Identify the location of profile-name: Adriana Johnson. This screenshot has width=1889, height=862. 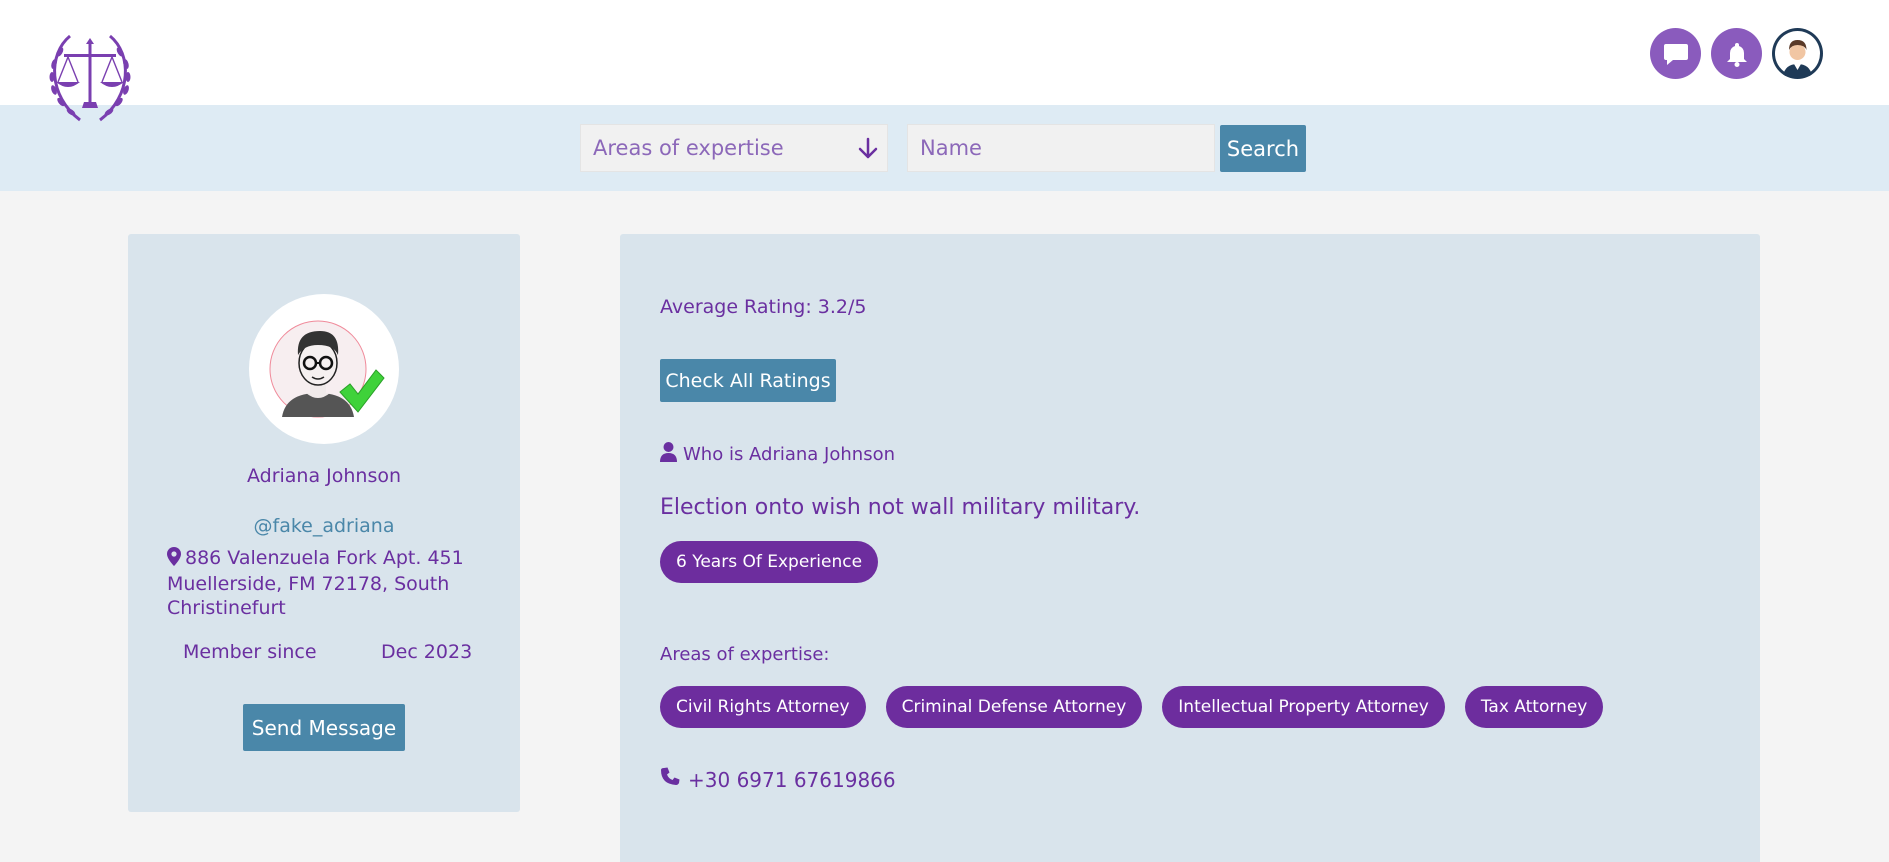
(324, 476).